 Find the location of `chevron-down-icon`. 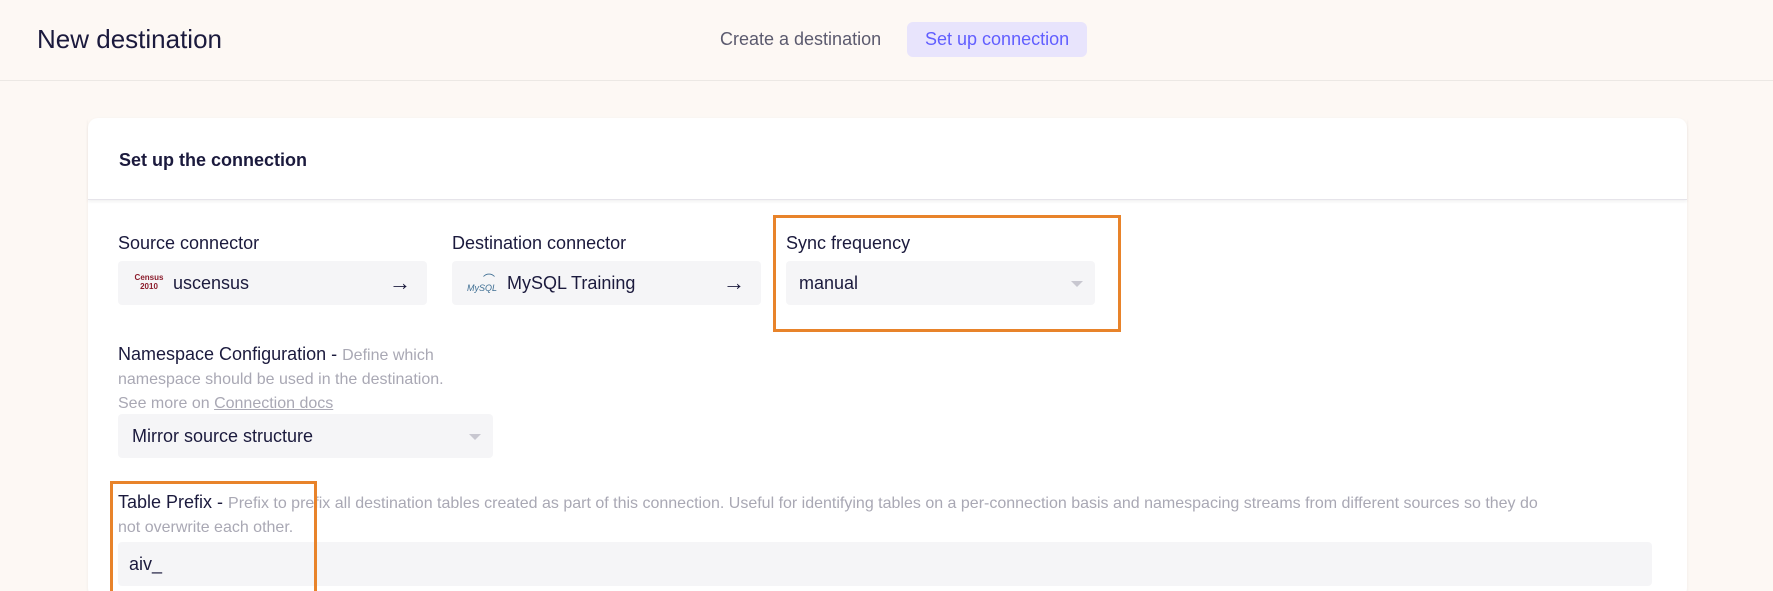

chevron-down-icon is located at coordinates (475, 437).